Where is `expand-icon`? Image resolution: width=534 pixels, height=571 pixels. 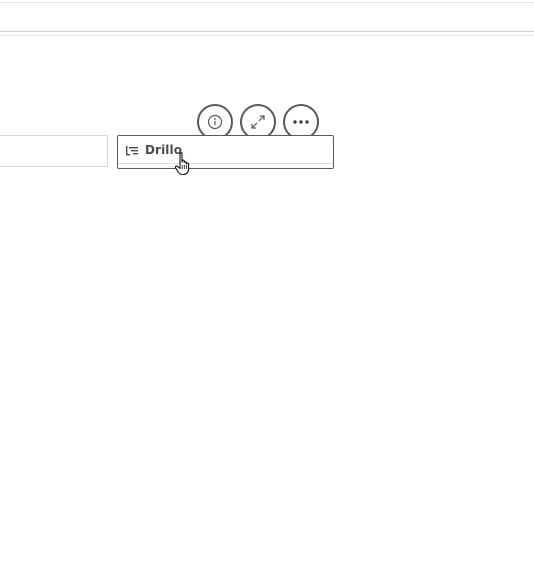 expand-icon is located at coordinates (258, 122).